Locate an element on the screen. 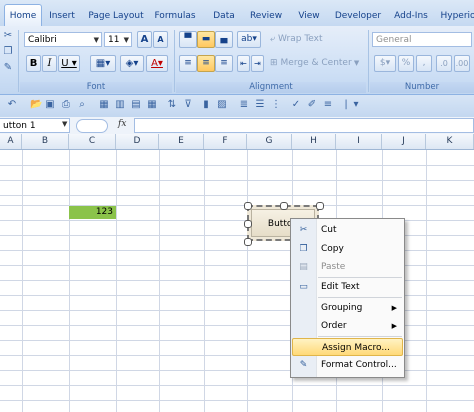  picture-icon: ▨ is located at coordinates (222, 105).